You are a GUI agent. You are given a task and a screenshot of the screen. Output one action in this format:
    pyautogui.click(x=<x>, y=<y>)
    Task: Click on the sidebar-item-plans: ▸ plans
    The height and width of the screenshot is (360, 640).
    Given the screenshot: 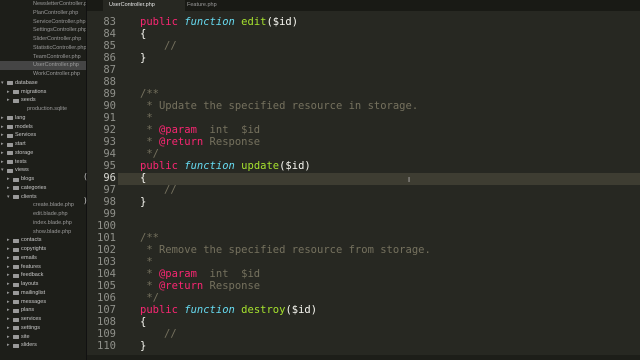 What is the action you would take?
    pyautogui.click(x=43, y=310)
    